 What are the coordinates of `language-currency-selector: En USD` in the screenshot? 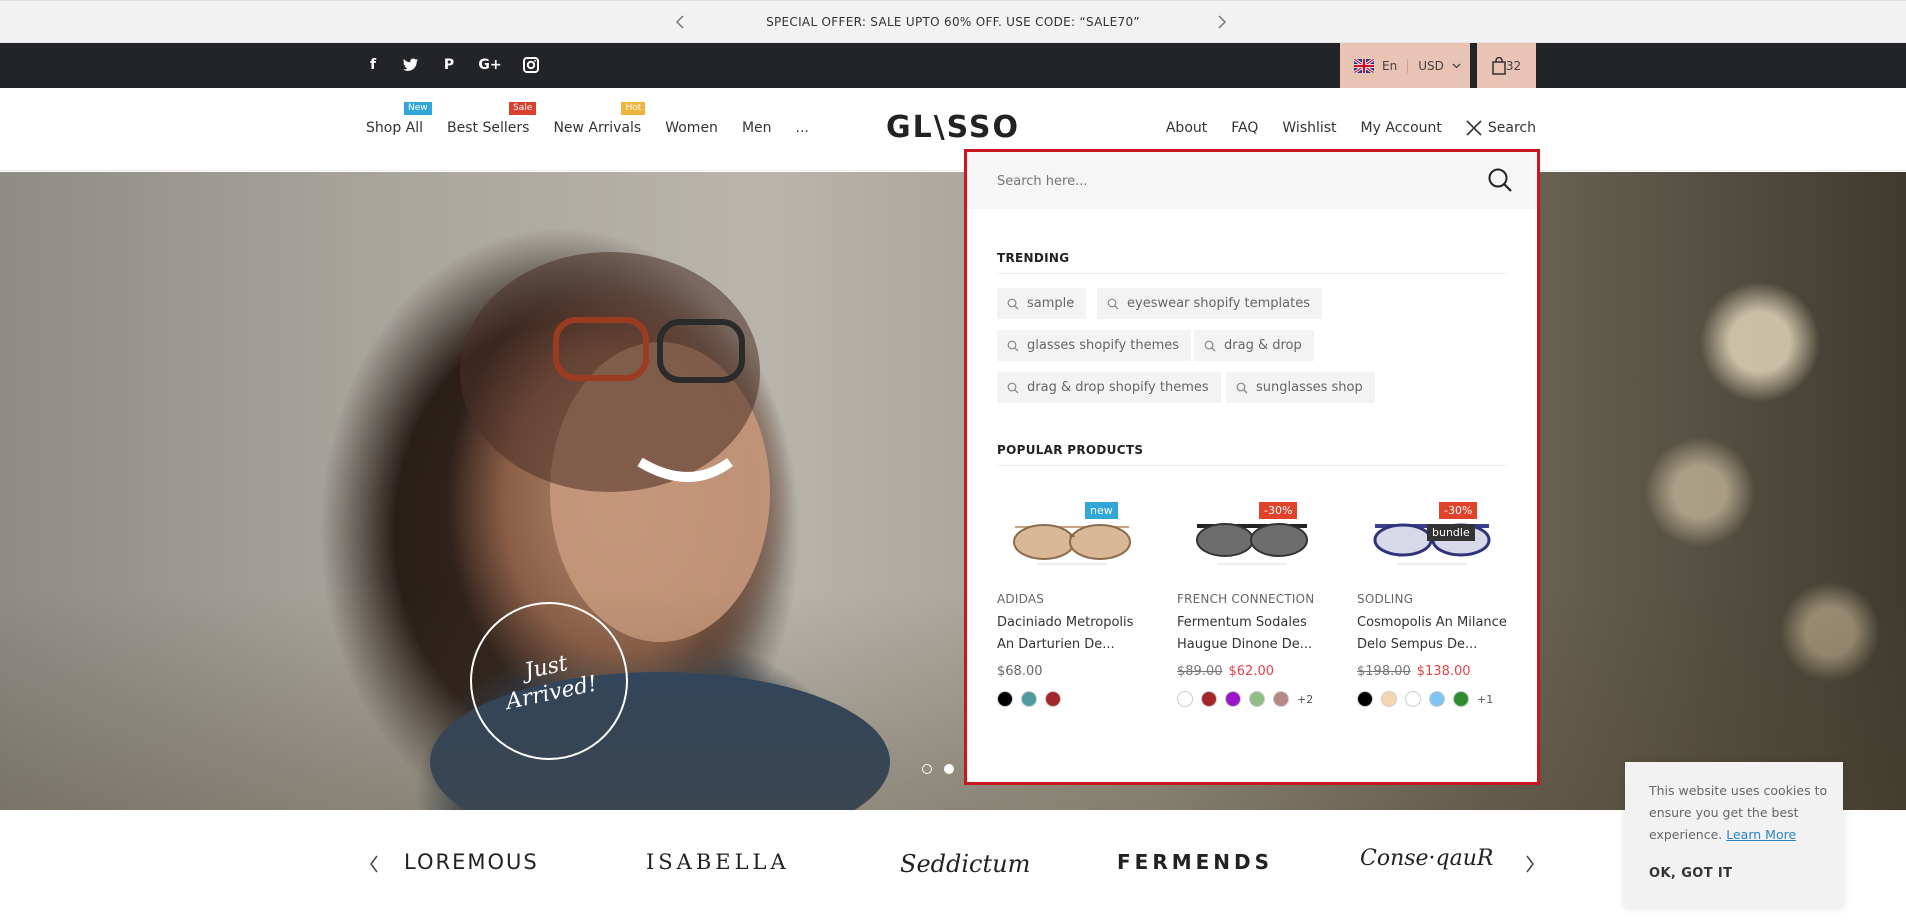 It's located at (1405, 65).